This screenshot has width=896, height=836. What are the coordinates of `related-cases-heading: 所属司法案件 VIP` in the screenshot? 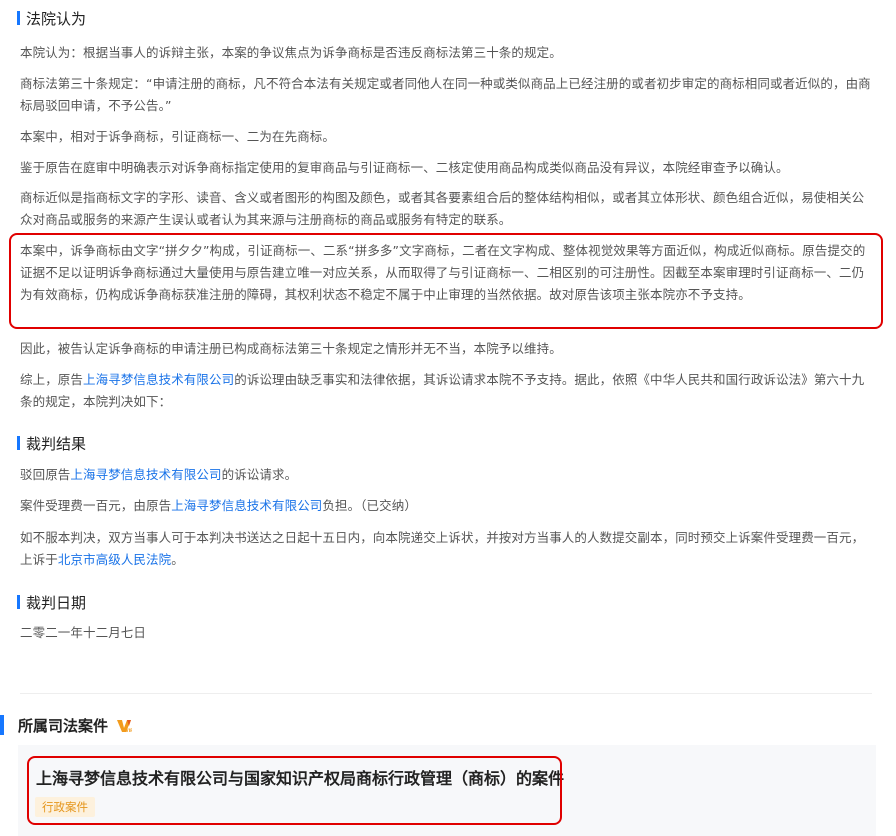 It's located at (66, 725).